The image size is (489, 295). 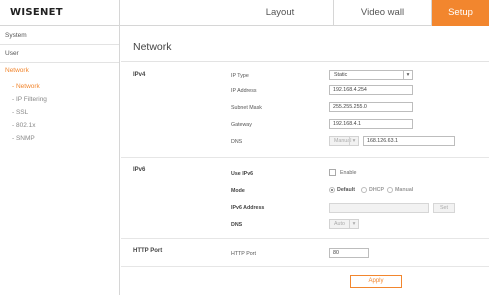 I want to click on mode-manual-label: Manual, so click(x=404, y=190).